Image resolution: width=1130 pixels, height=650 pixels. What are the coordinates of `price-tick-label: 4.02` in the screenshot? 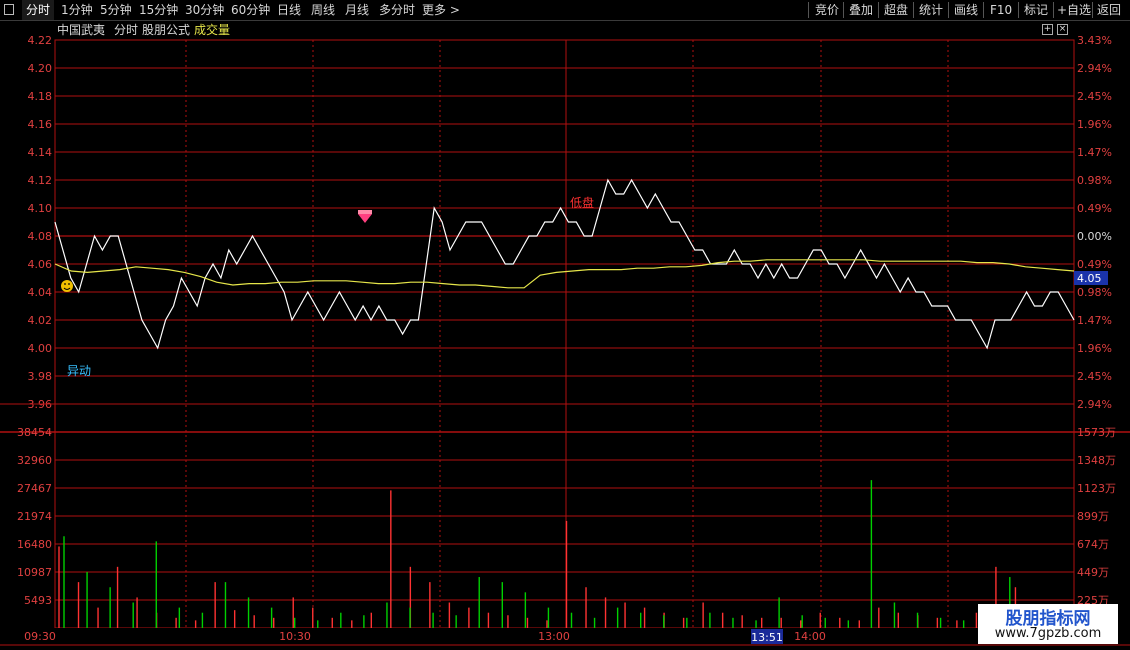 It's located at (40, 320).